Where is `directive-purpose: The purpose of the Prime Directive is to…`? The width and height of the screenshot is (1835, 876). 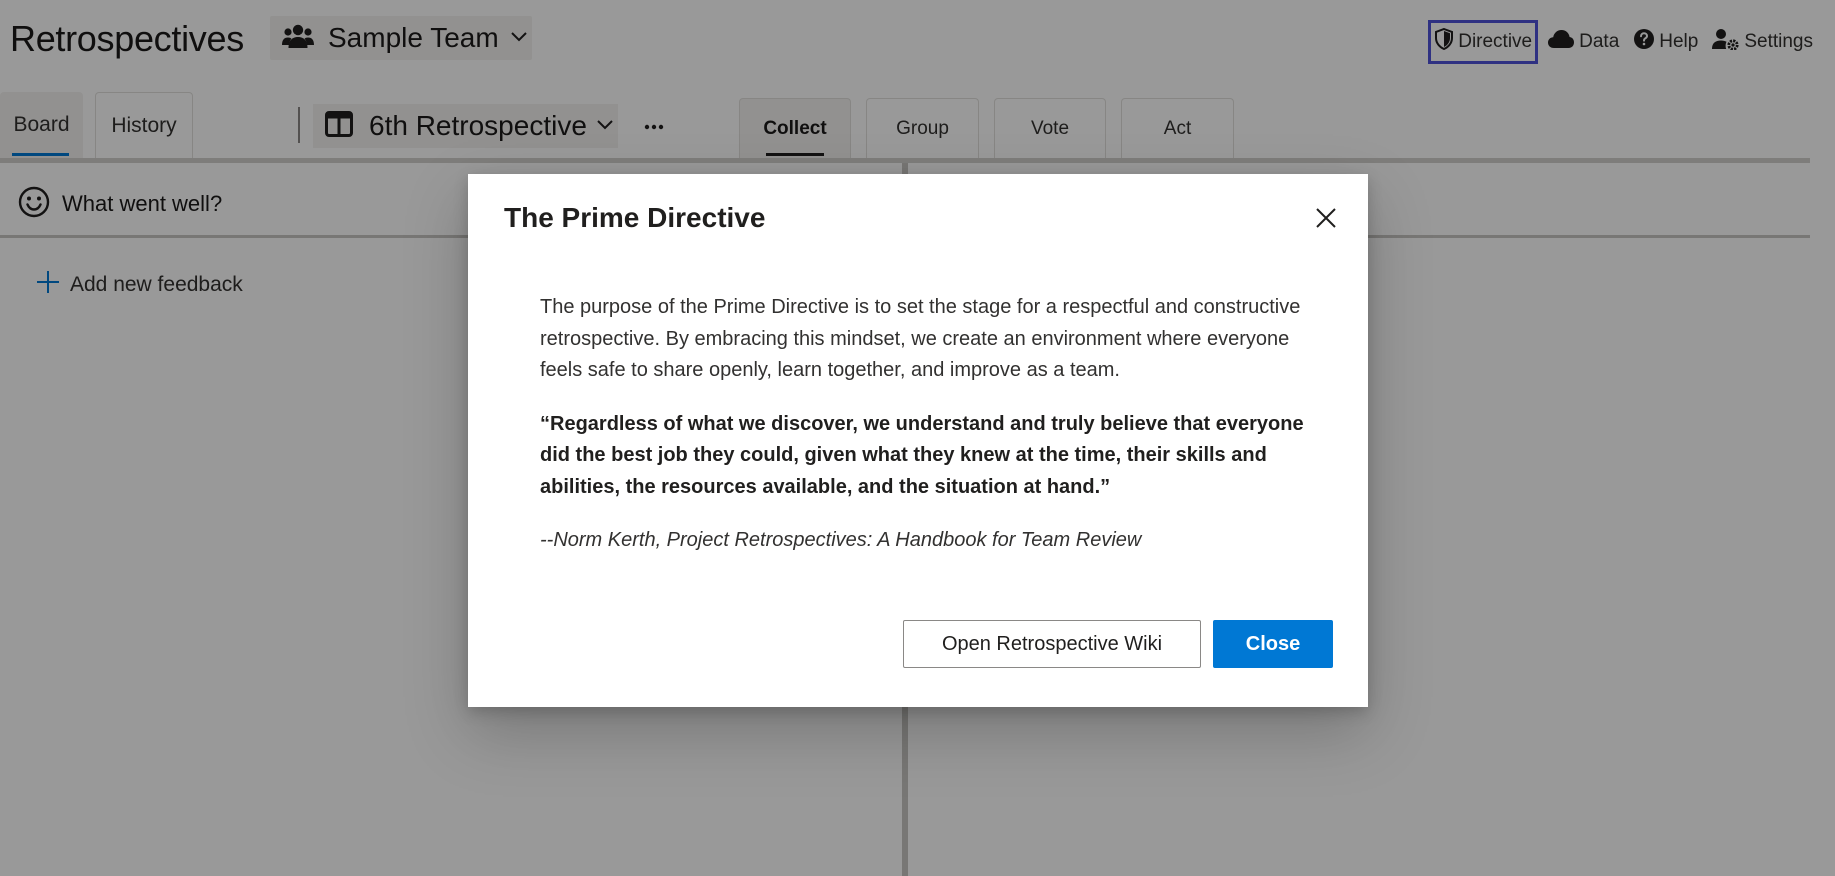
directive-purpose: The purpose of the Prime Directive is to… is located at coordinates (920, 338).